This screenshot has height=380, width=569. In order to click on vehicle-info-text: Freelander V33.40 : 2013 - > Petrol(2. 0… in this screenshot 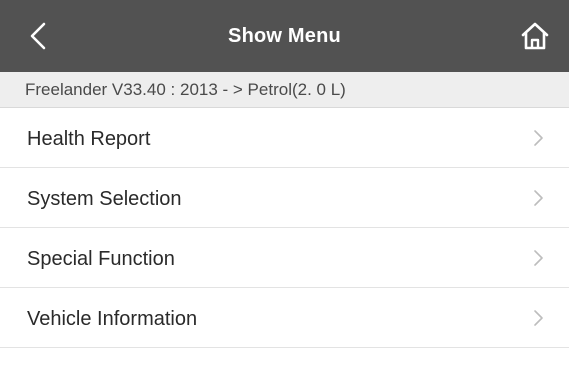, I will do `click(185, 89)`.